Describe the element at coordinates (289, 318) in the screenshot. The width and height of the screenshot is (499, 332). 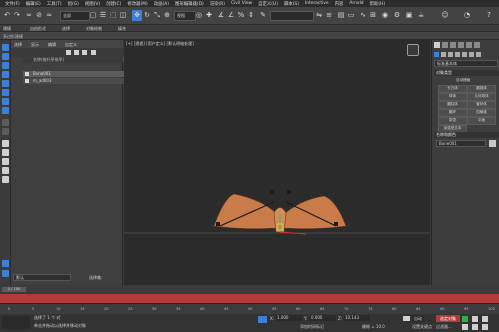
I see `x-field: 1.000` at that location.